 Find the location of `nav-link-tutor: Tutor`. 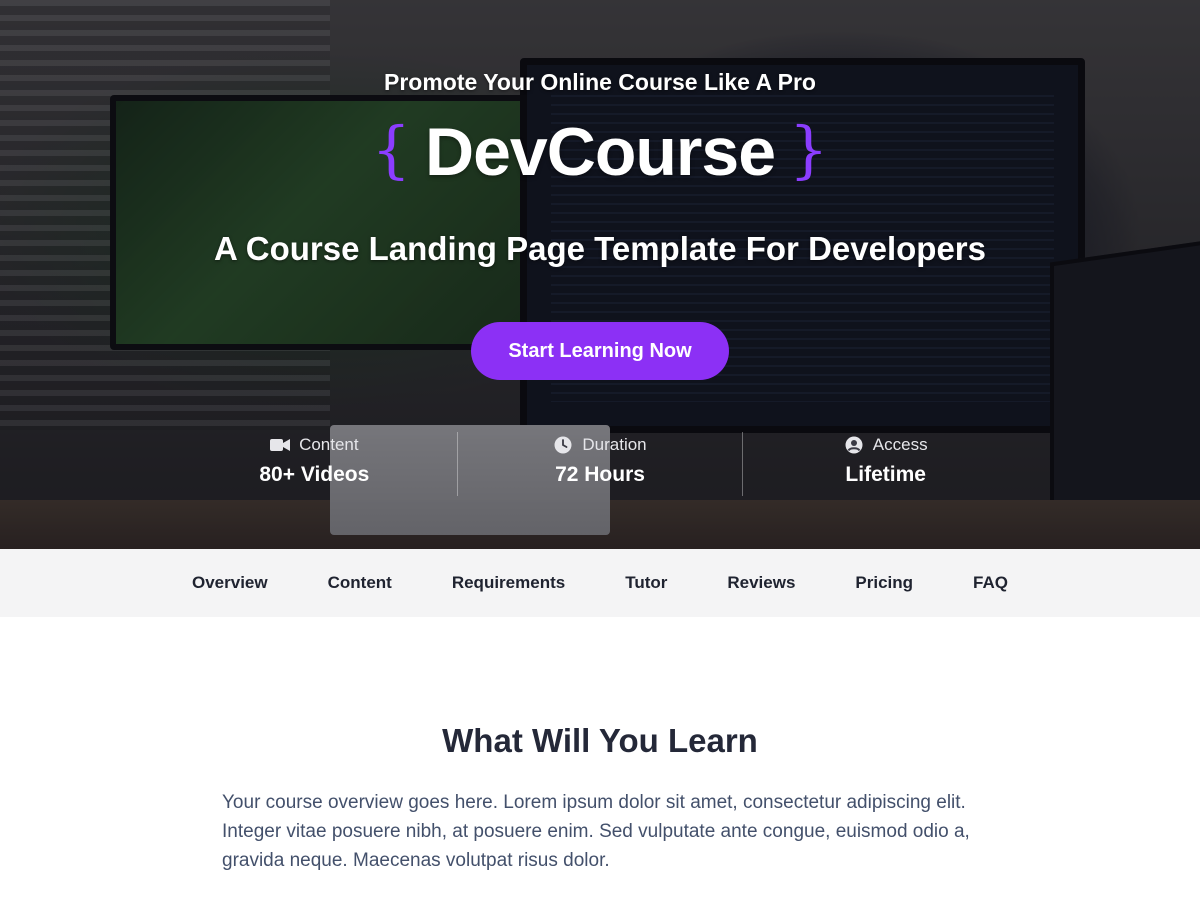

nav-link-tutor: Tutor is located at coordinates (646, 583).